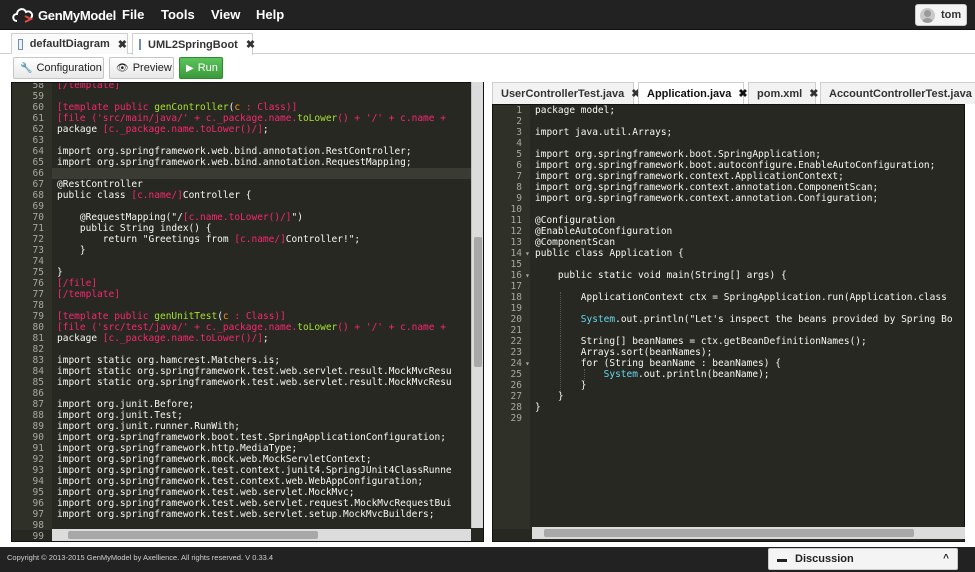  Describe the element at coordinates (201, 68) in the screenshot. I see `run-button: ▶ Run` at that location.